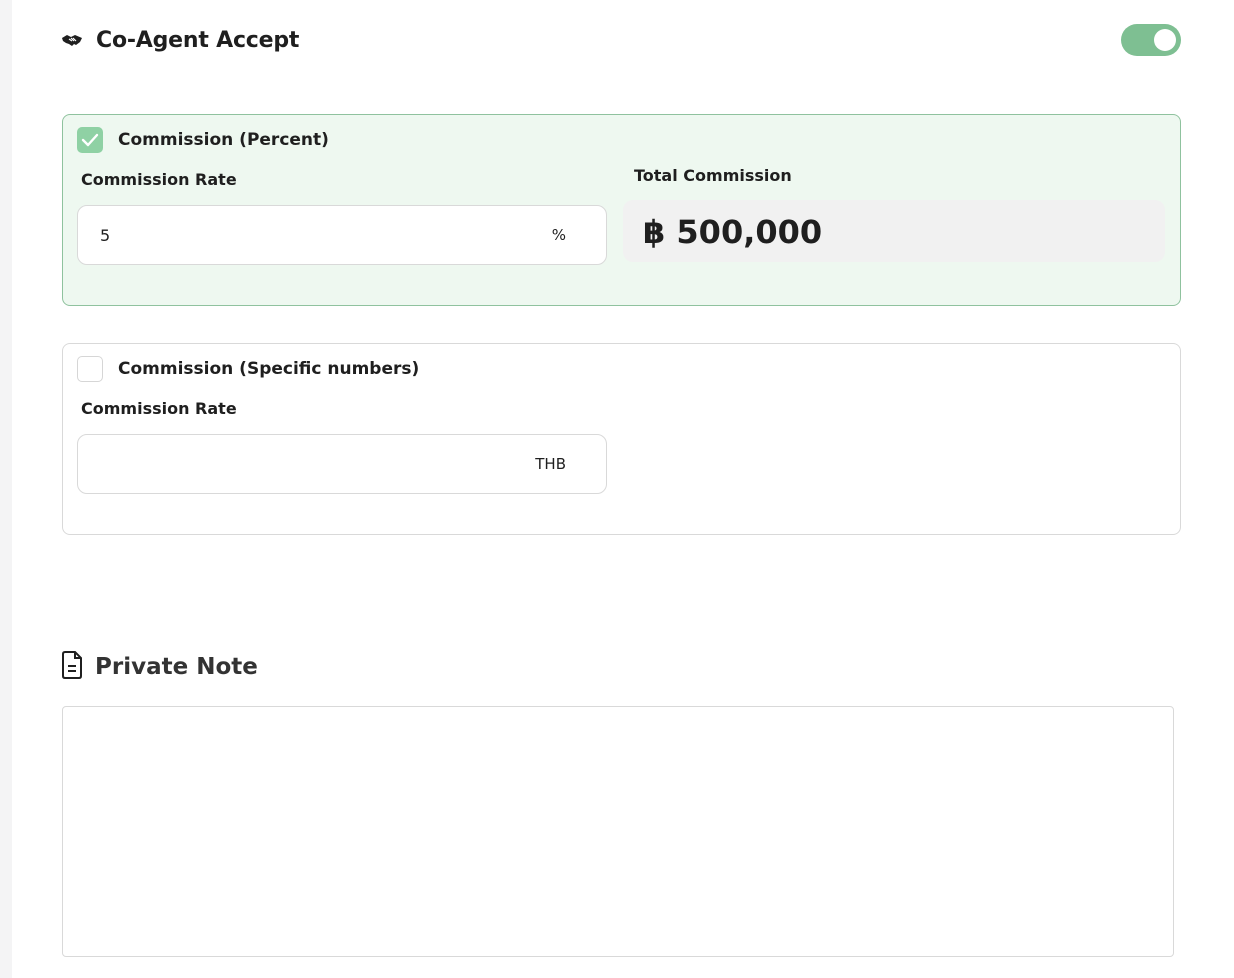  Describe the element at coordinates (550, 464) in the screenshot. I see `thb-suffix: THB` at that location.